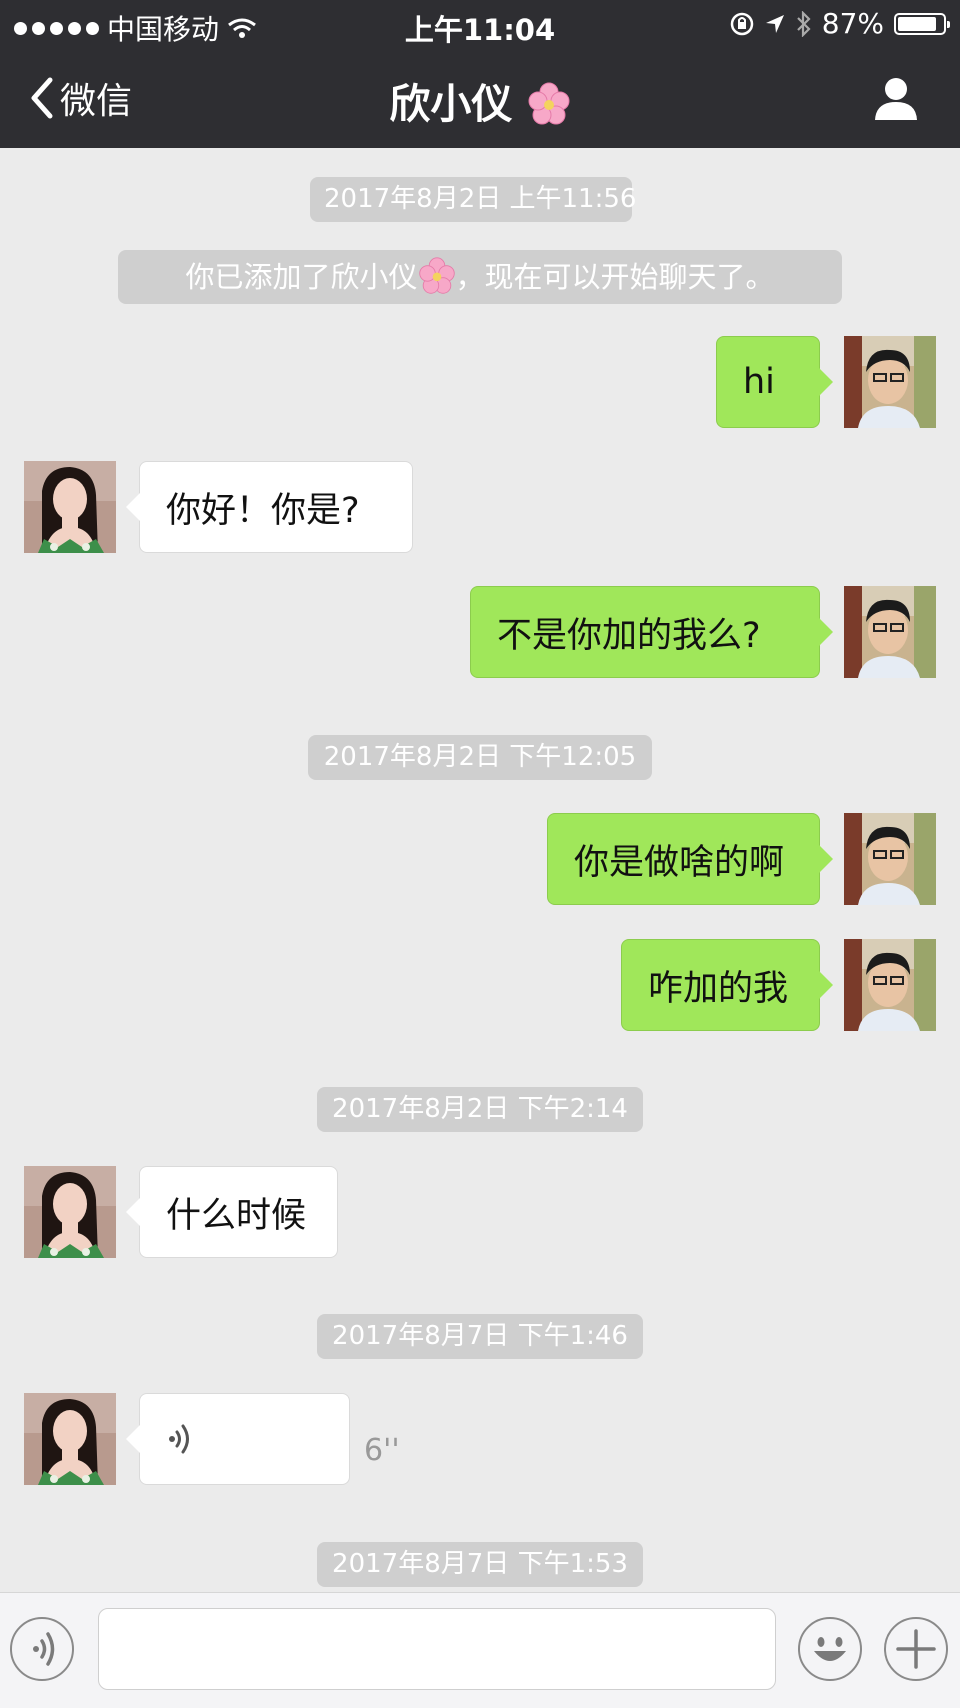  I want to click on top-bar: 中国移动 上午11:04 87% 微信 欣小仪, so click(480, 74).